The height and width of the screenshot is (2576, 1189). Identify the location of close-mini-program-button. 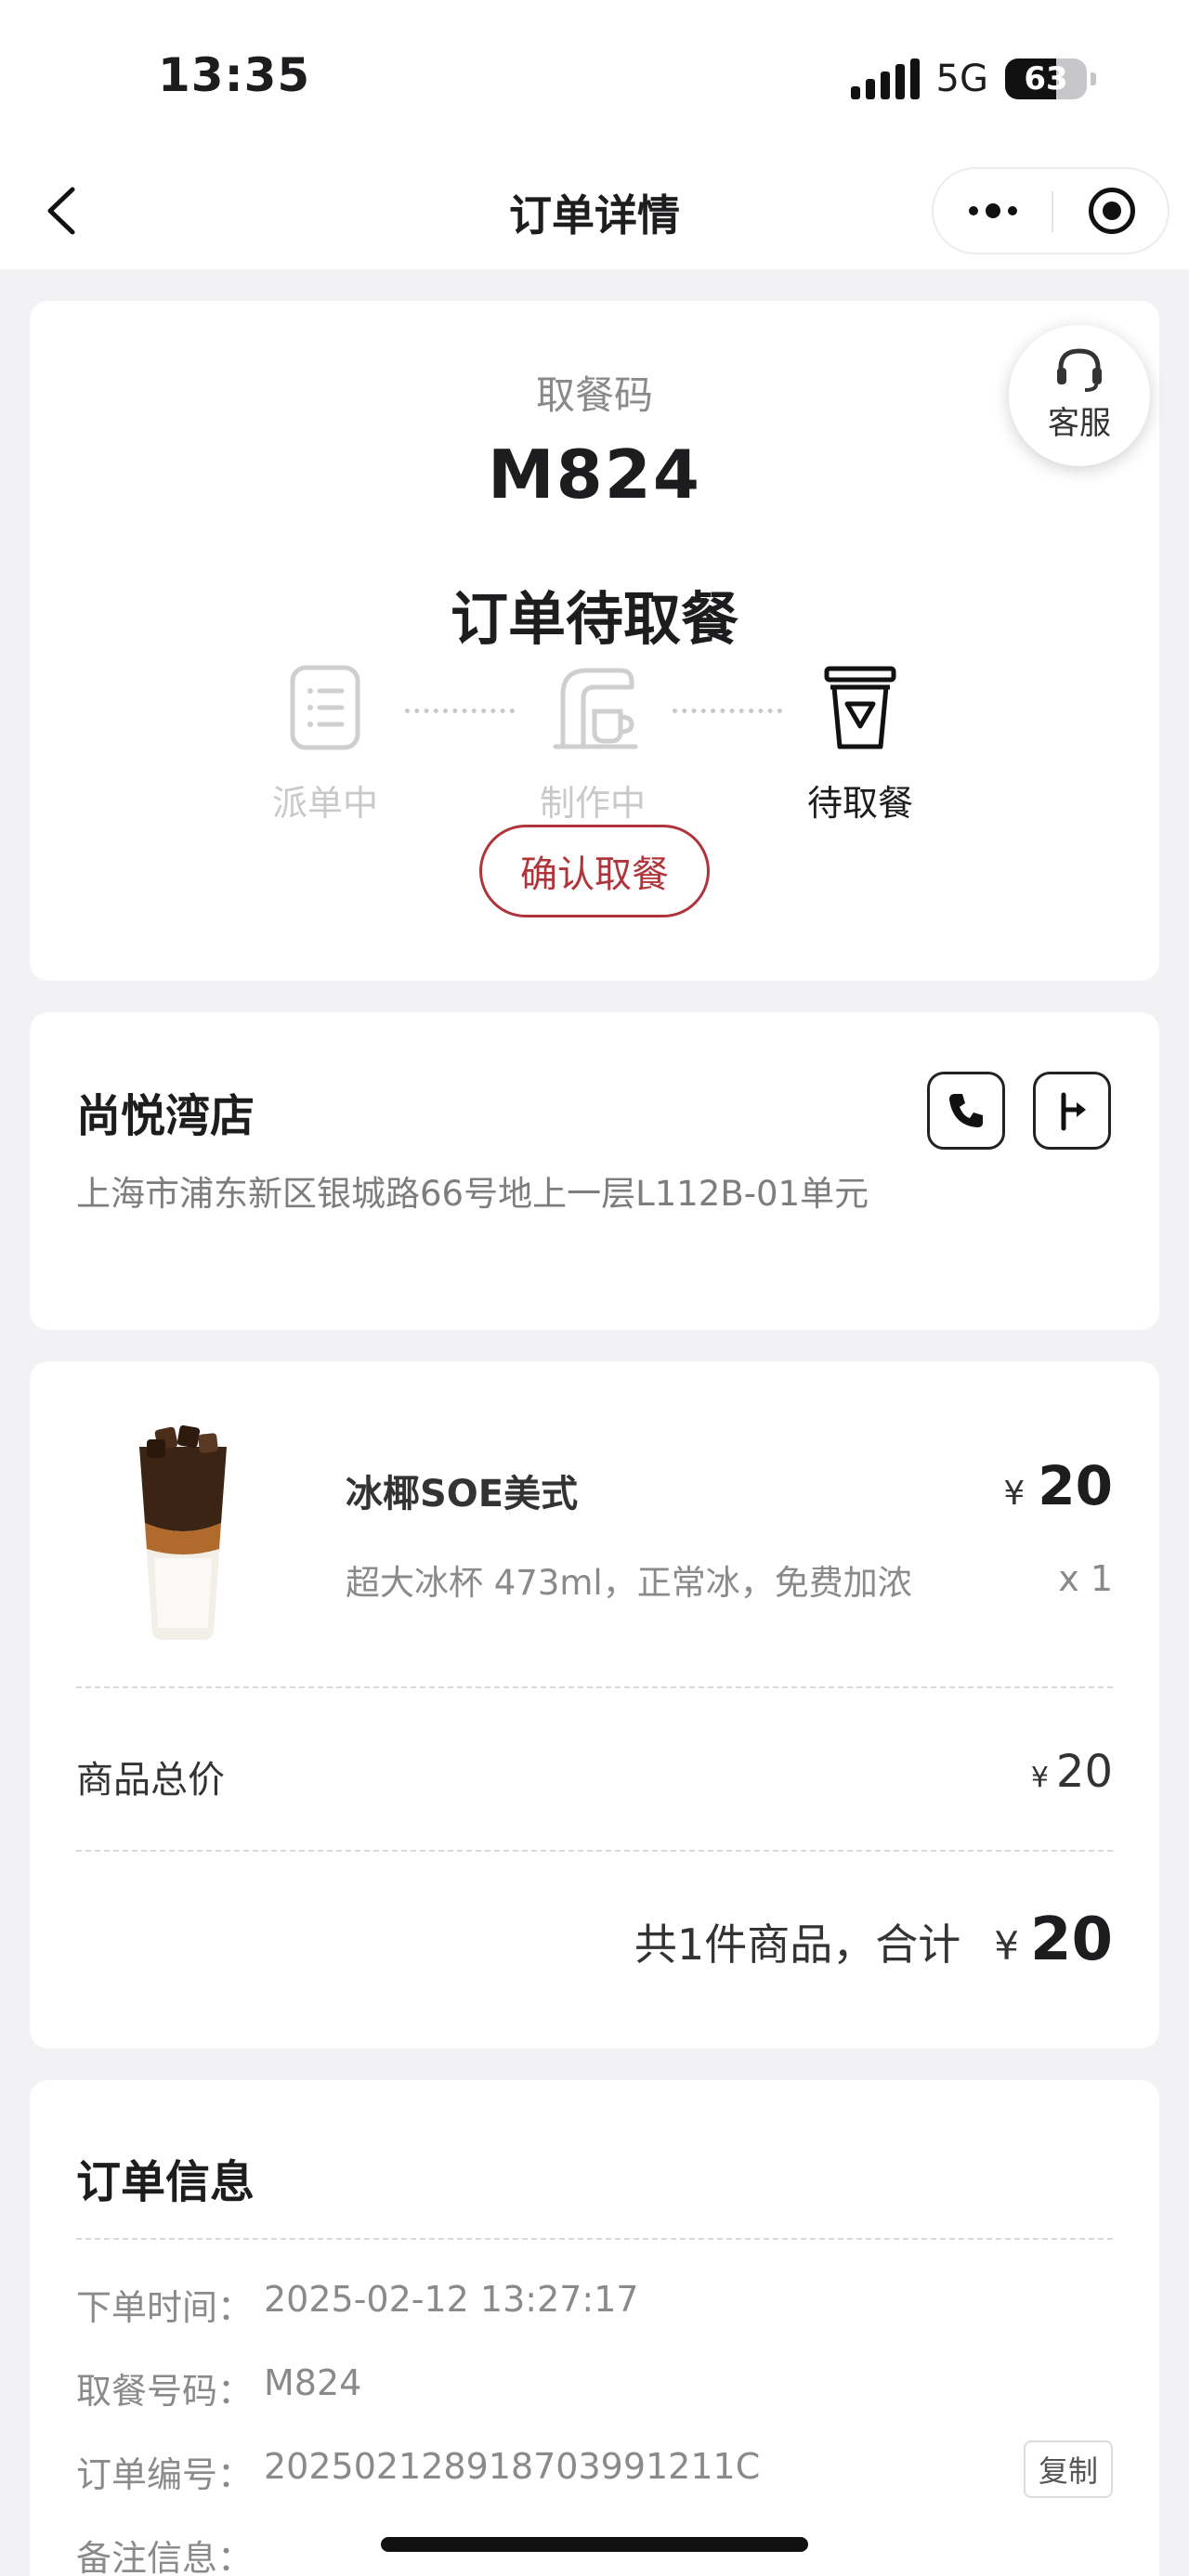
(1111, 211).